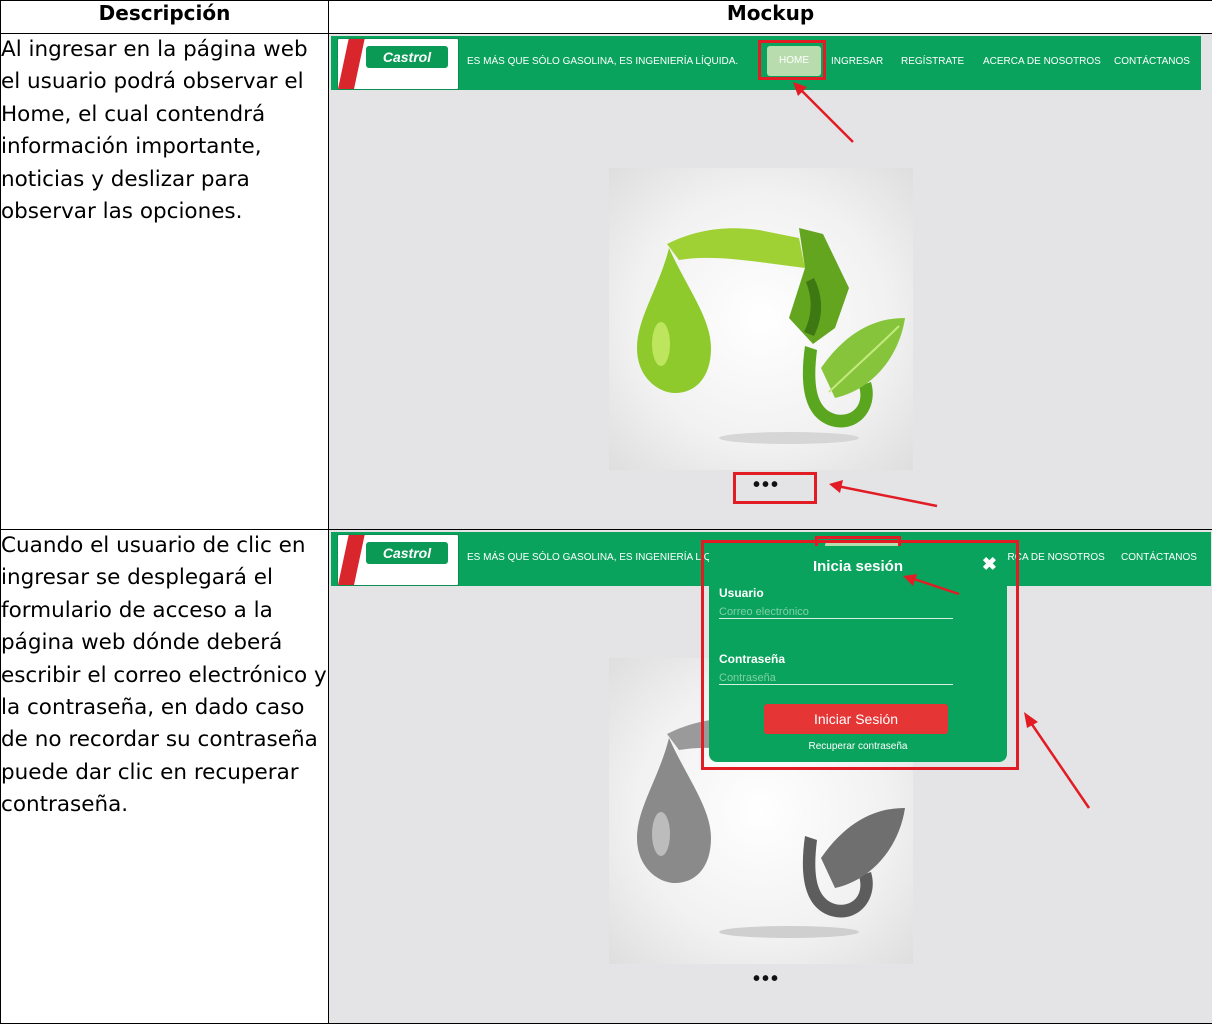 This screenshot has height=1024, width=1212. Describe the element at coordinates (1042, 61) in the screenshot. I see `nav-acerca: ACERCA DE NOSOTROS` at that location.